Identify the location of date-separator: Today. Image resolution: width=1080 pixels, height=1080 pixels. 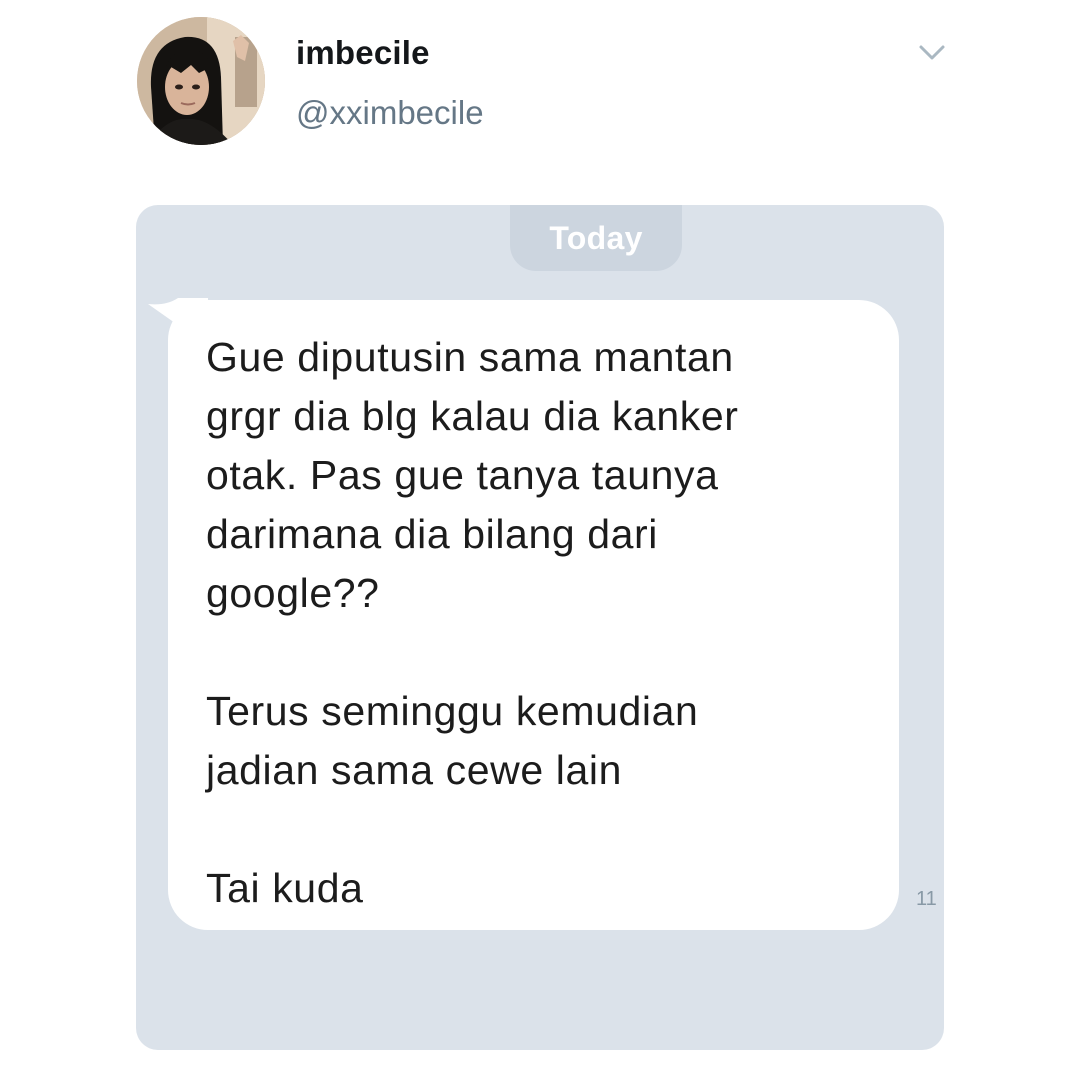
(596, 238).